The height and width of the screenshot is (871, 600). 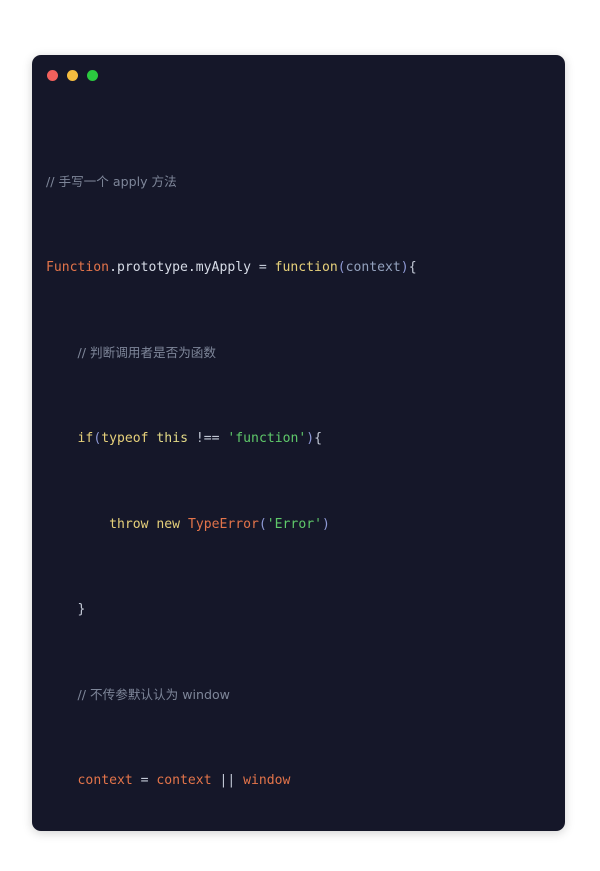 What do you see at coordinates (267, 781) in the screenshot?
I see `variable-token: window` at bounding box center [267, 781].